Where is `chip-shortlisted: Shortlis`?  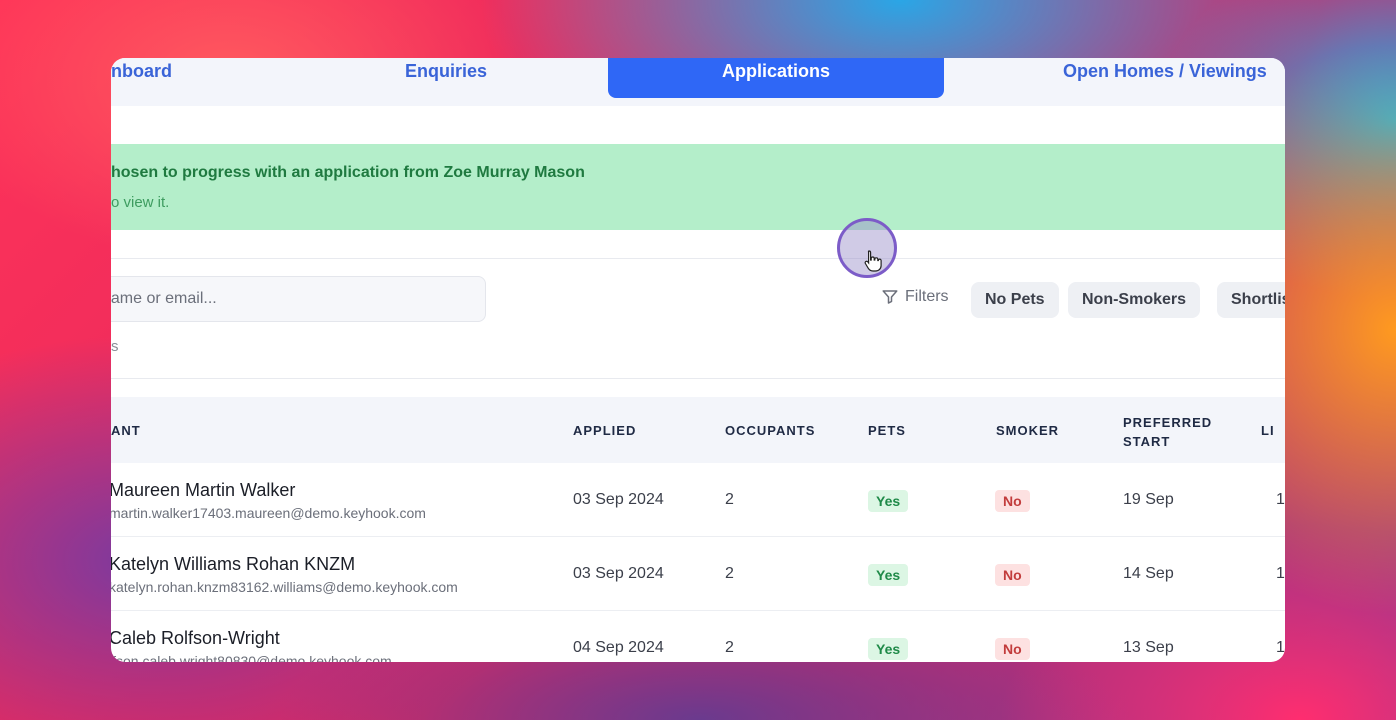
chip-shortlisted: Shortlis is located at coordinates (1251, 300).